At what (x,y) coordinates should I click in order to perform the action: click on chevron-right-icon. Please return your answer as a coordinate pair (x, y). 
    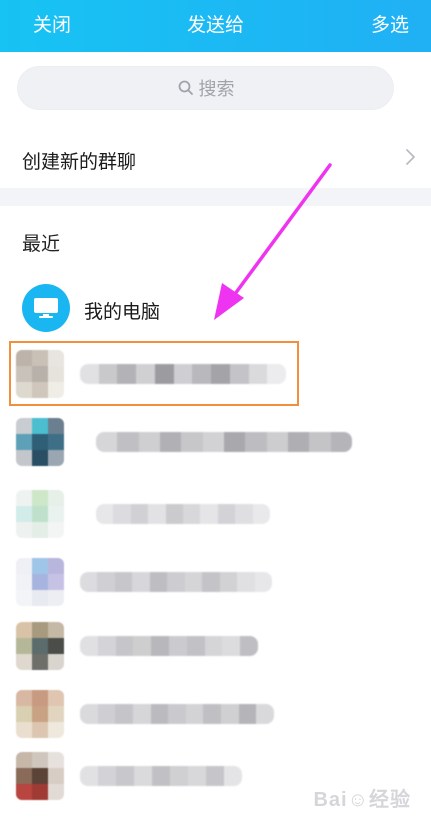
    Looking at the image, I should click on (410, 157).